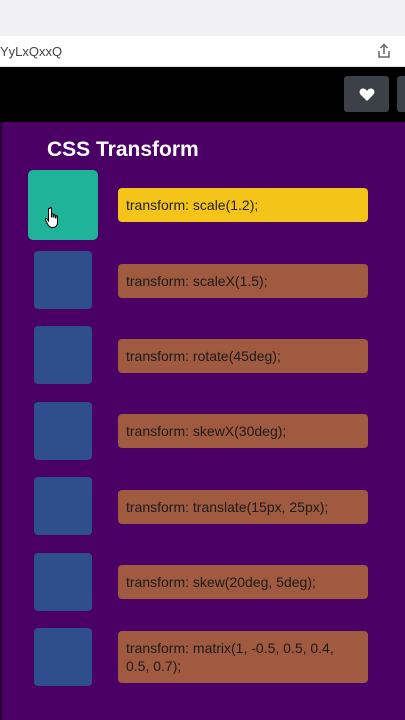 The height and width of the screenshot is (720, 405). I want to click on transform-box-scale, so click(63, 205).